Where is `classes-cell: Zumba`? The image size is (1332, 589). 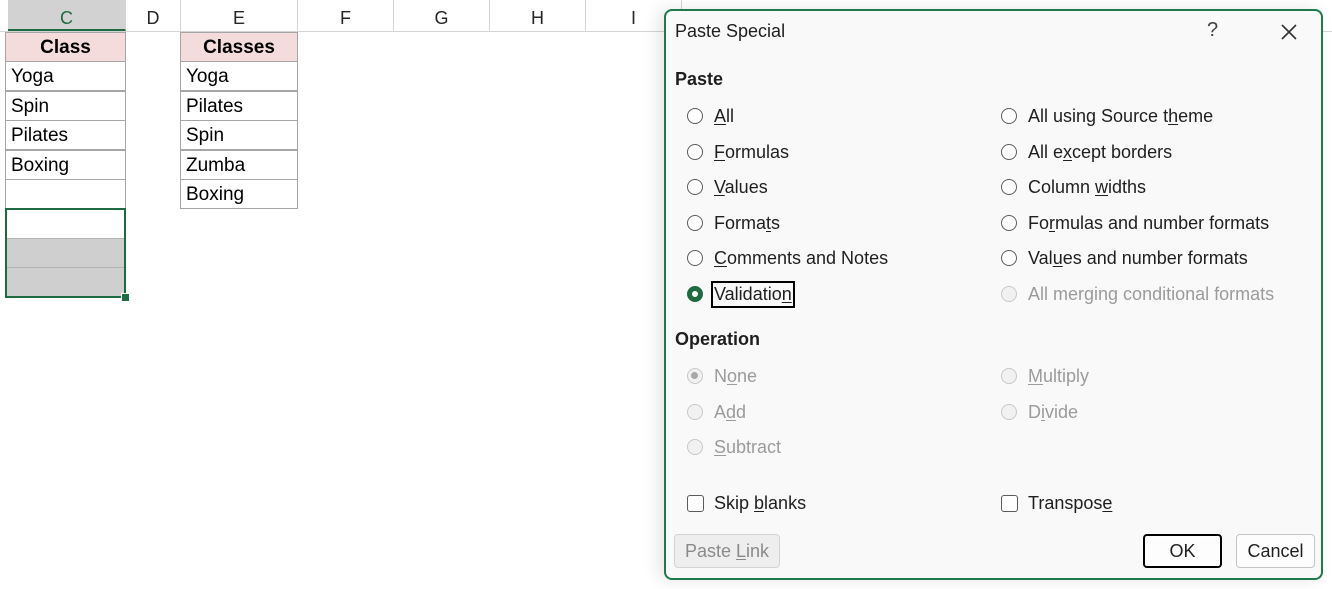
classes-cell: Zumba is located at coordinates (239, 165).